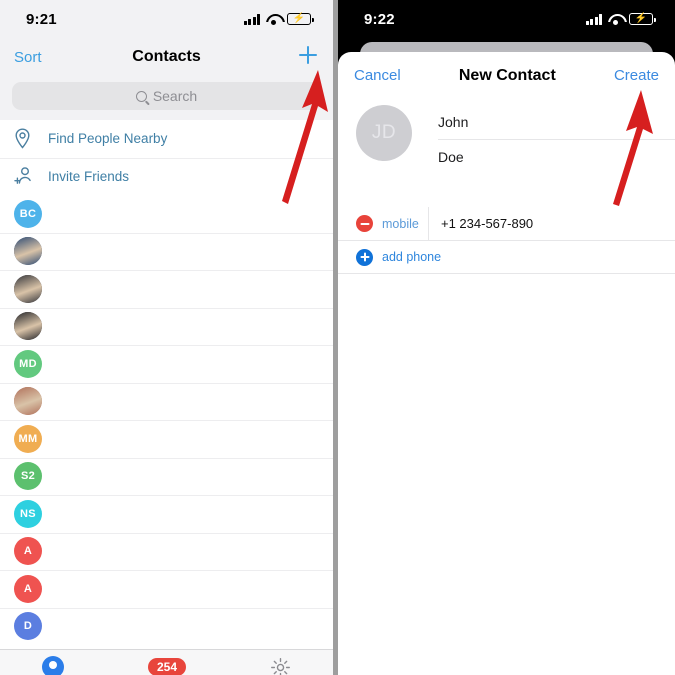 The height and width of the screenshot is (675, 675). I want to click on status-bar-right: 9:22 ⚡, so click(506, 19).